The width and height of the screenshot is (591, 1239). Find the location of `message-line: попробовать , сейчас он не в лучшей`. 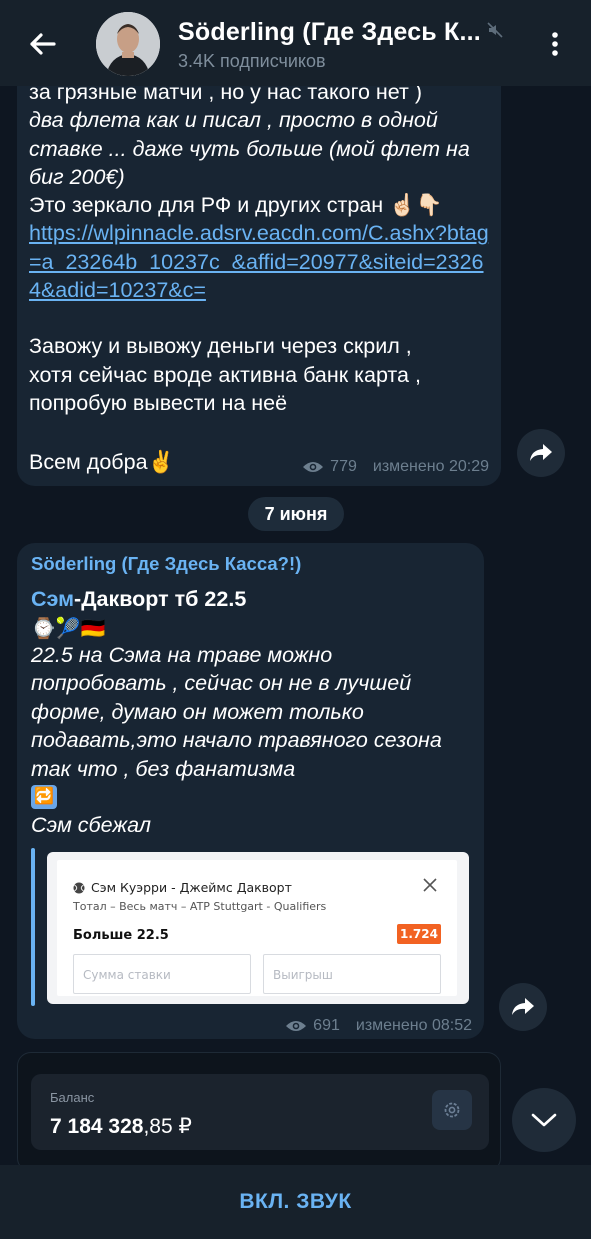

message-line: попробовать , сейчас он не в лучшей is located at coordinates (221, 683).